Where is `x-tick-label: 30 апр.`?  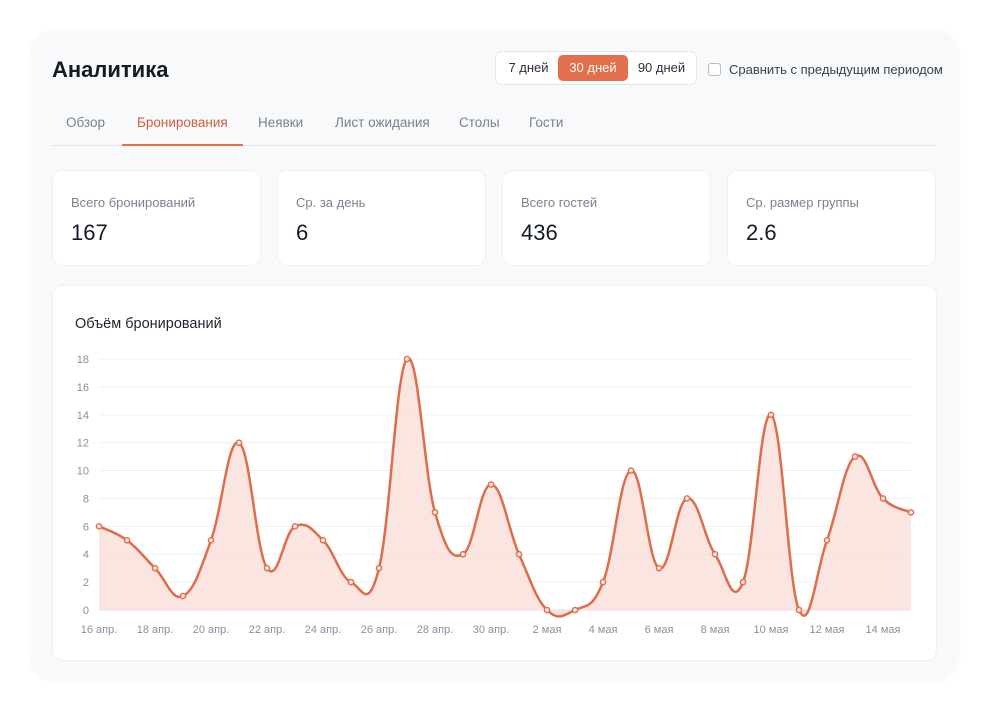 x-tick-label: 30 апр. is located at coordinates (491, 630).